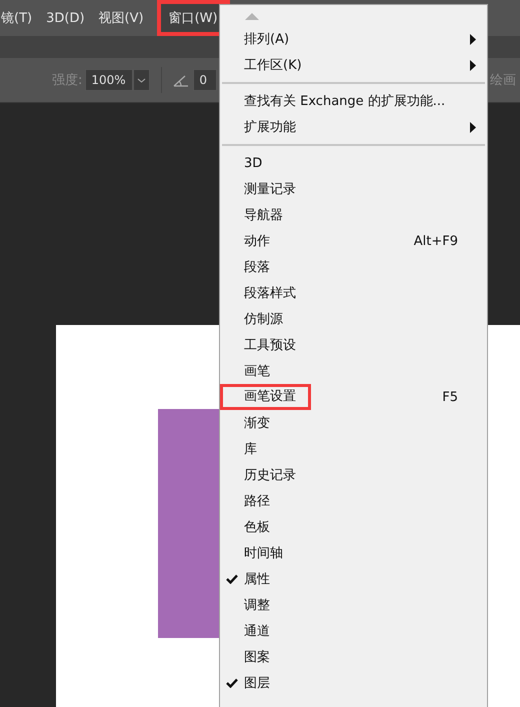 The width and height of the screenshot is (520, 707). What do you see at coordinates (257, 632) in the screenshot?
I see `menu-item-label: 通道` at bounding box center [257, 632].